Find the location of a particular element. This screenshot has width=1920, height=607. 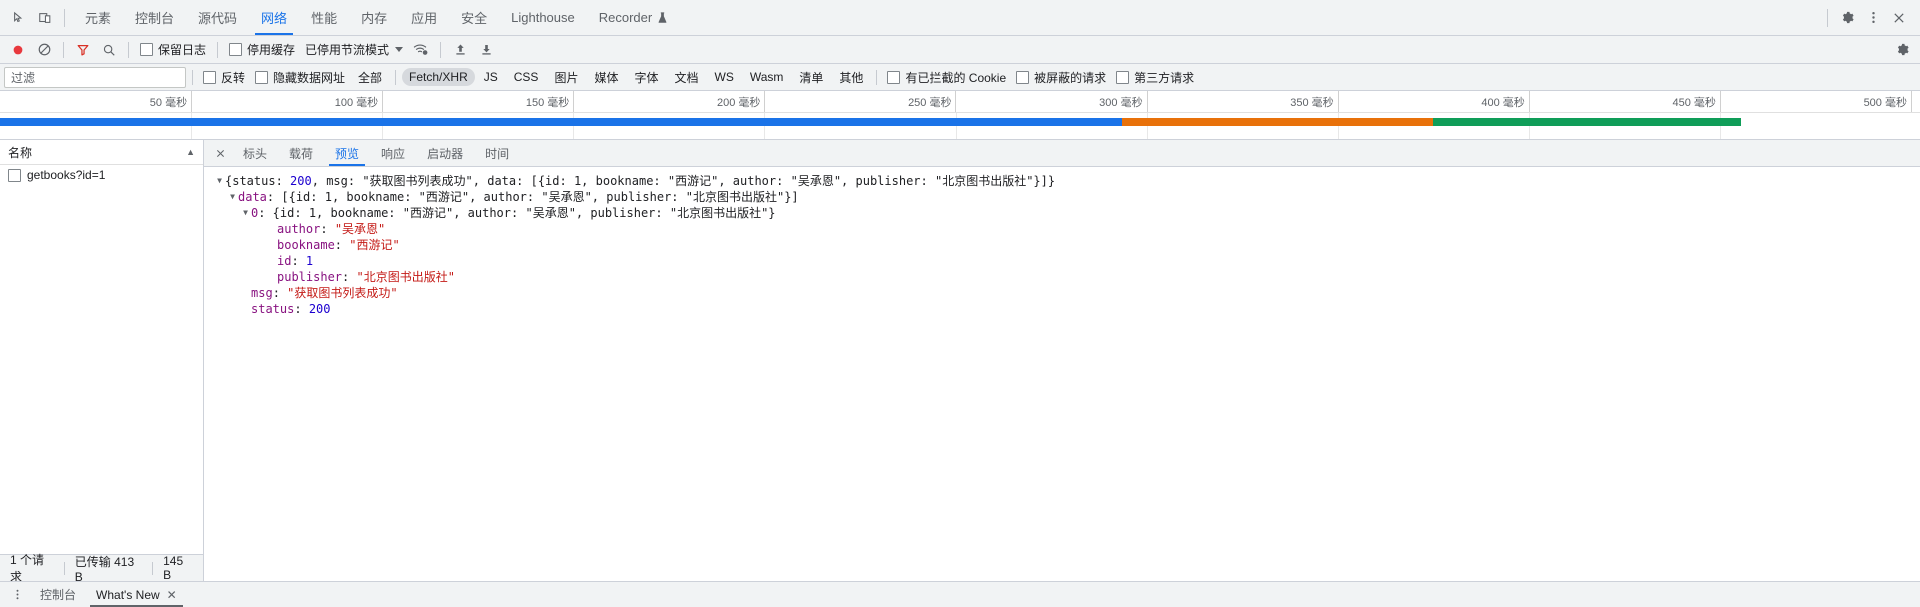

loading-band-blue is located at coordinates (561, 122).